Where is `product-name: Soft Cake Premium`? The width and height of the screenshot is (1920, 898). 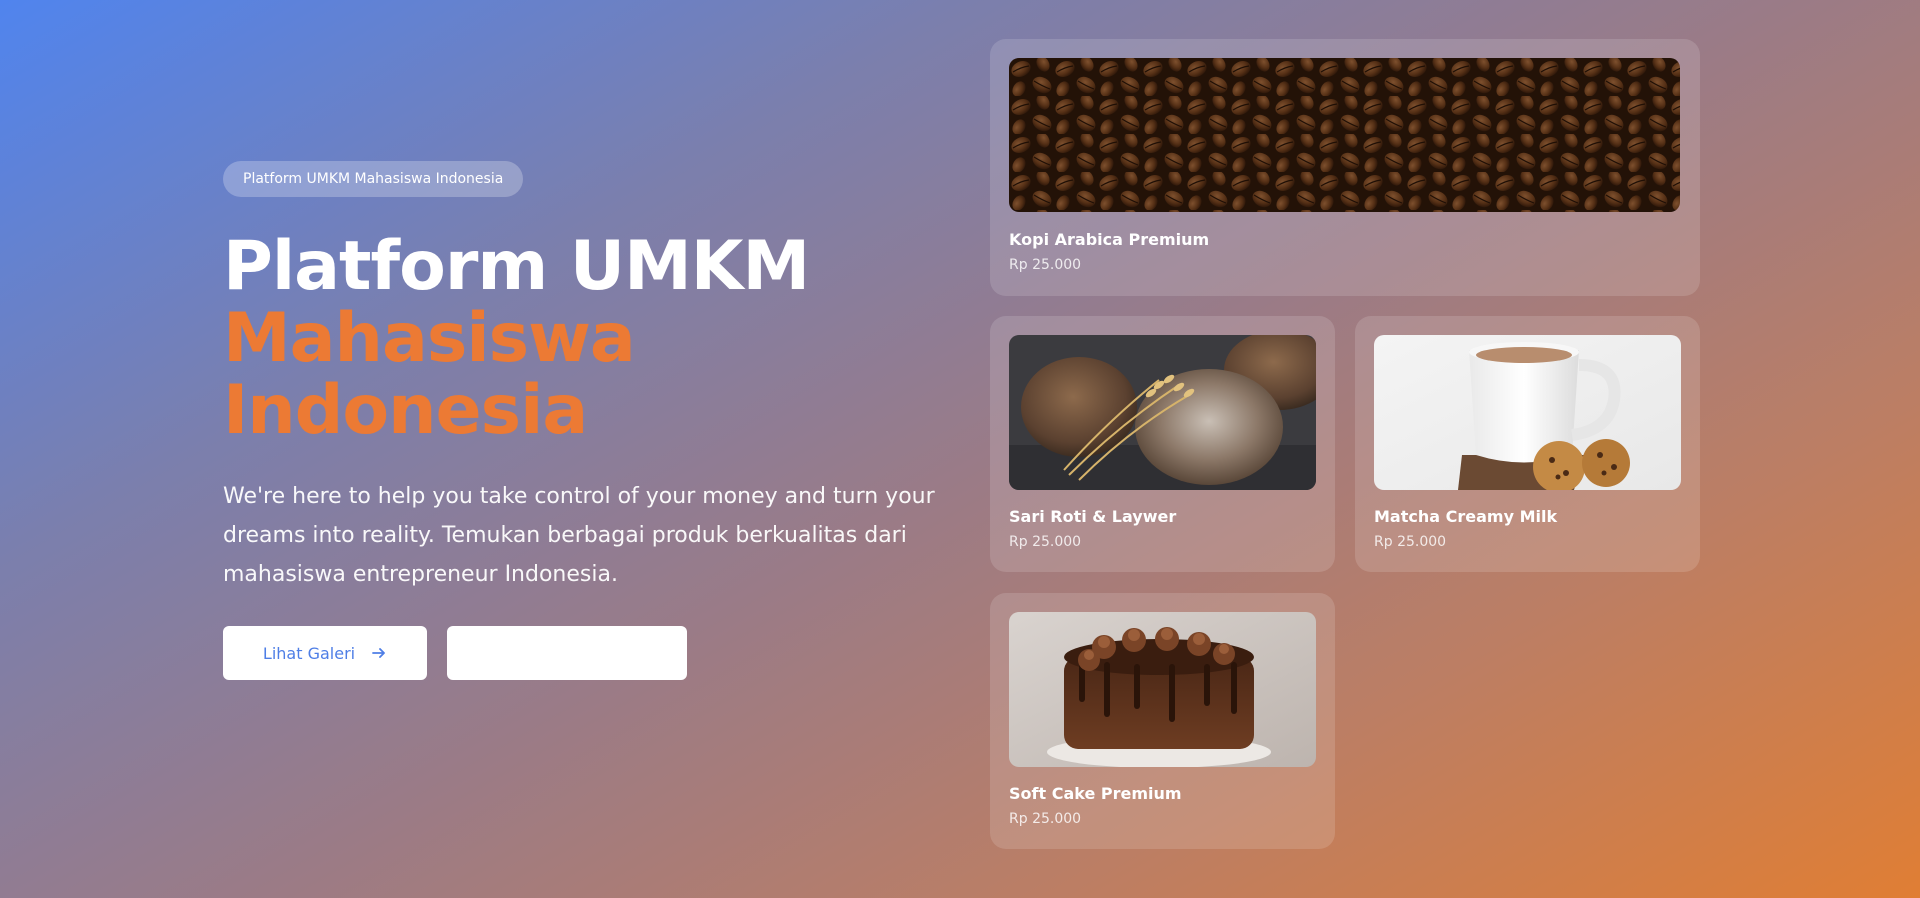
product-name: Soft Cake Premium is located at coordinates (1095, 793).